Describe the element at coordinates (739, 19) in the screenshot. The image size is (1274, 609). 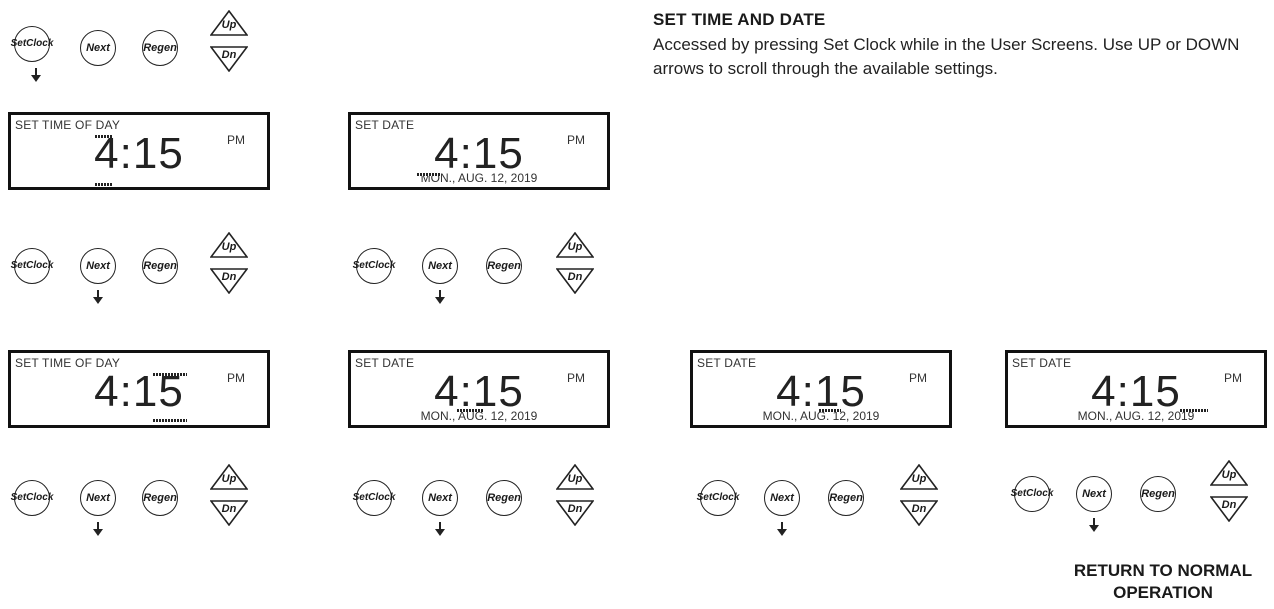
I see `section-heading: SET TIME AND DATE` at that location.